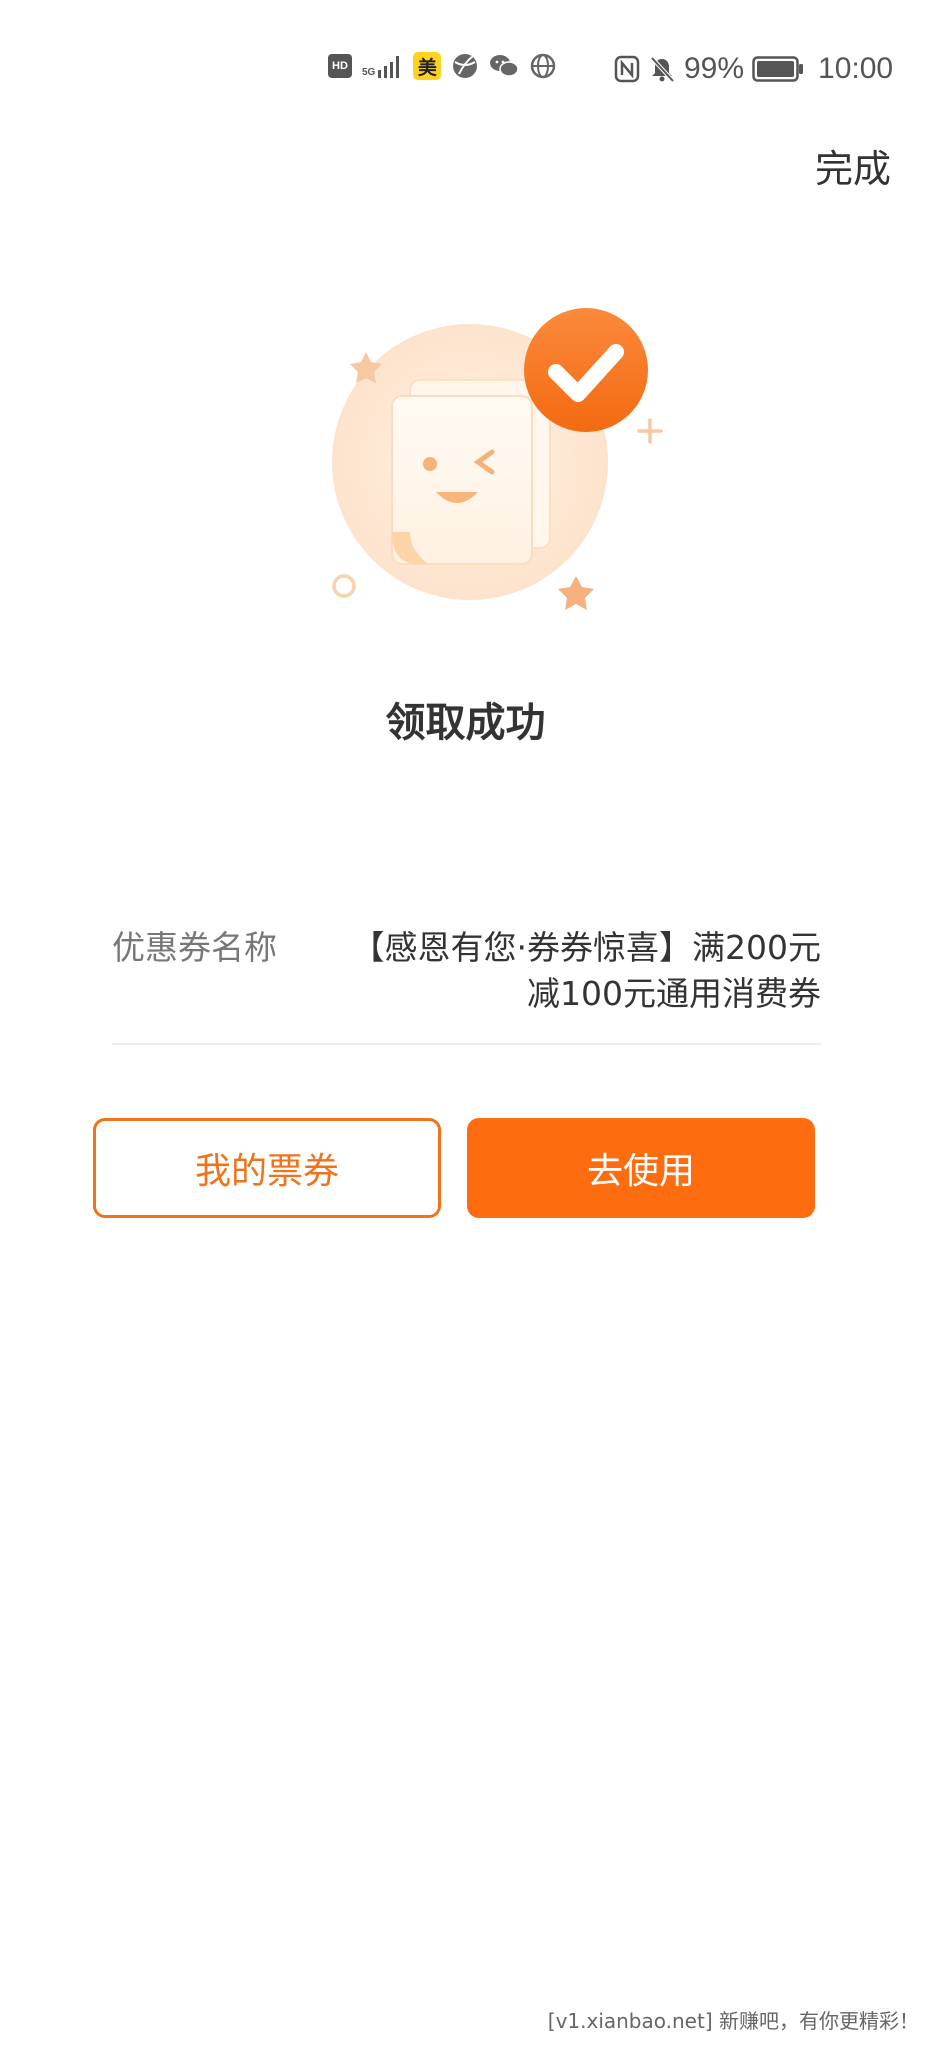  I want to click on my-tickets-button: 我的票券, so click(267, 1168).